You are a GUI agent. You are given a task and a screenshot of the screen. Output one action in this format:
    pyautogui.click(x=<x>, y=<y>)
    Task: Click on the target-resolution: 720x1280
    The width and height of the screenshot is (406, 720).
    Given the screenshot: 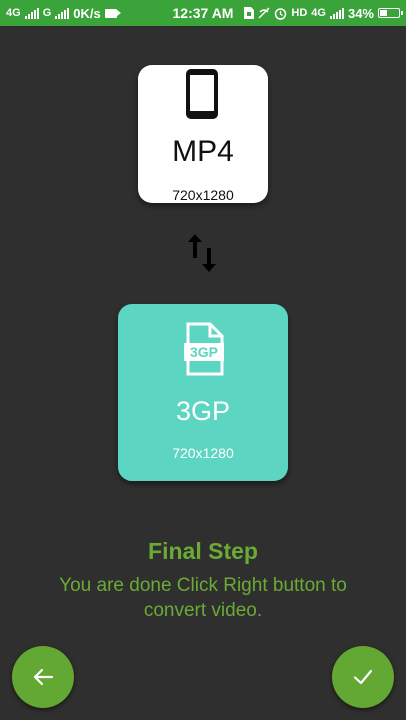 What is the action you would take?
    pyautogui.click(x=203, y=453)
    